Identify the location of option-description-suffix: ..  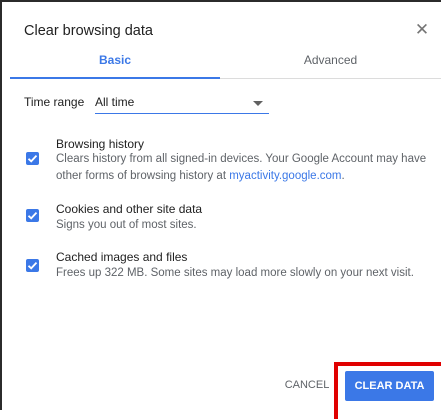
(343, 176).